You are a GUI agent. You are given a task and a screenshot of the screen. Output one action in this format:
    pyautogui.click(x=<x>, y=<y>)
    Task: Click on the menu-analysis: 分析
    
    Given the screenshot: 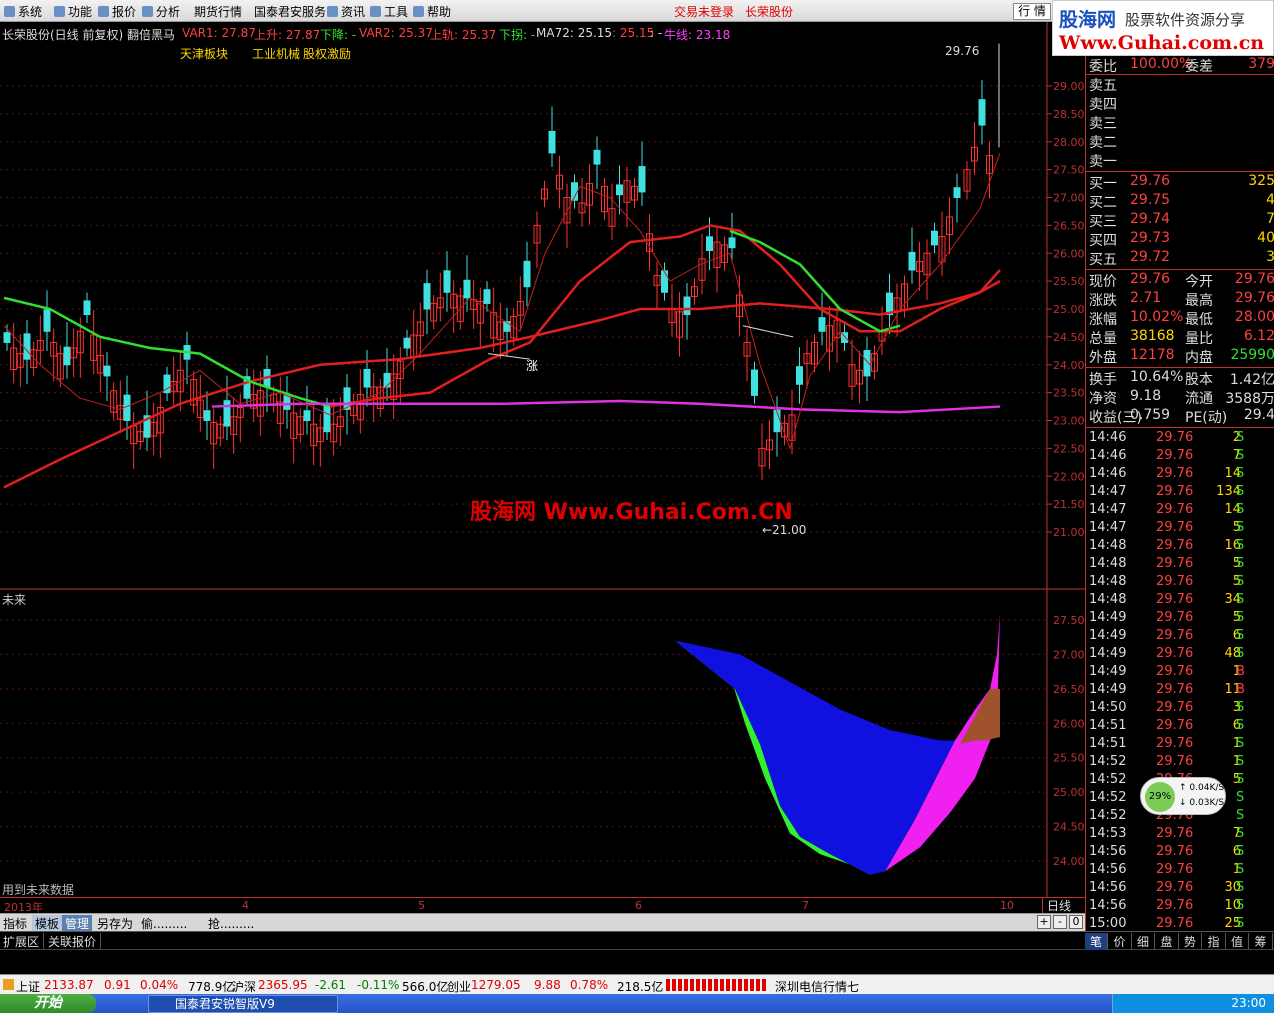 What is the action you would take?
    pyautogui.click(x=161, y=11)
    